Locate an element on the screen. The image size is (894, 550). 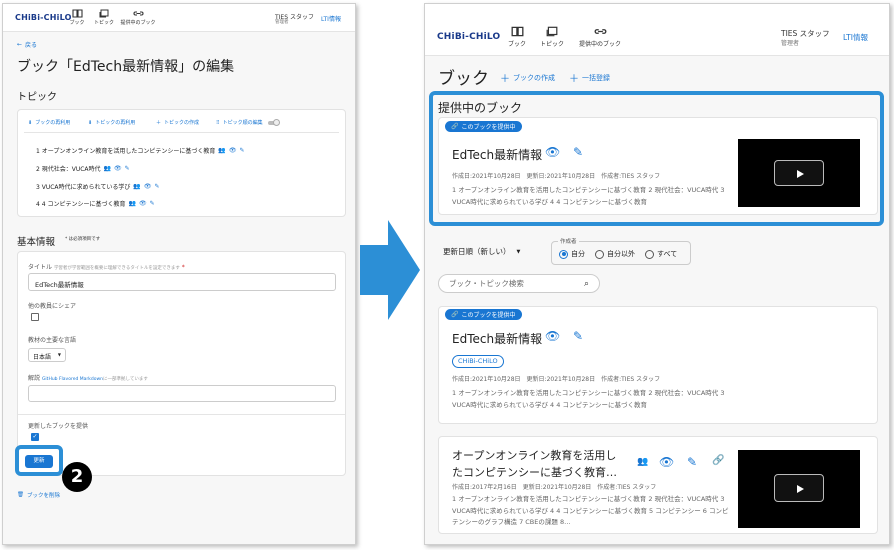
radio-self: 自分 is located at coordinates (572, 254).